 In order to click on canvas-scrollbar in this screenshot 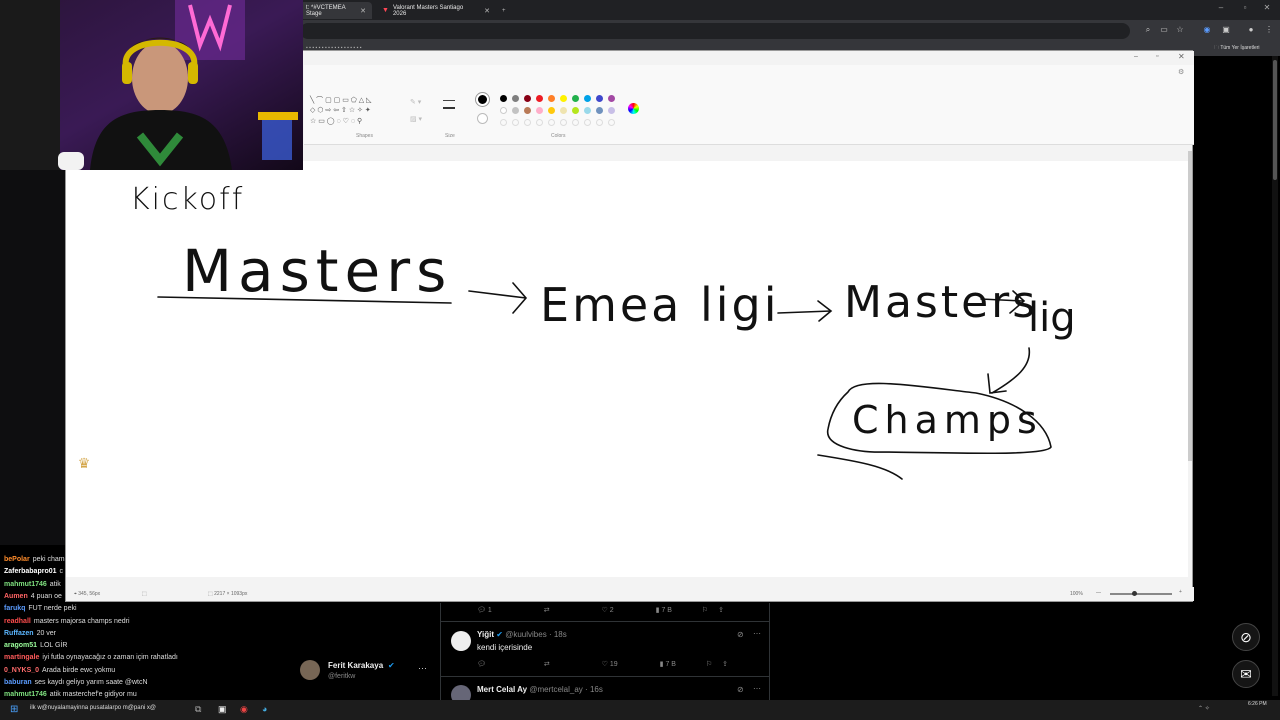, I will do `click(1190, 306)`.